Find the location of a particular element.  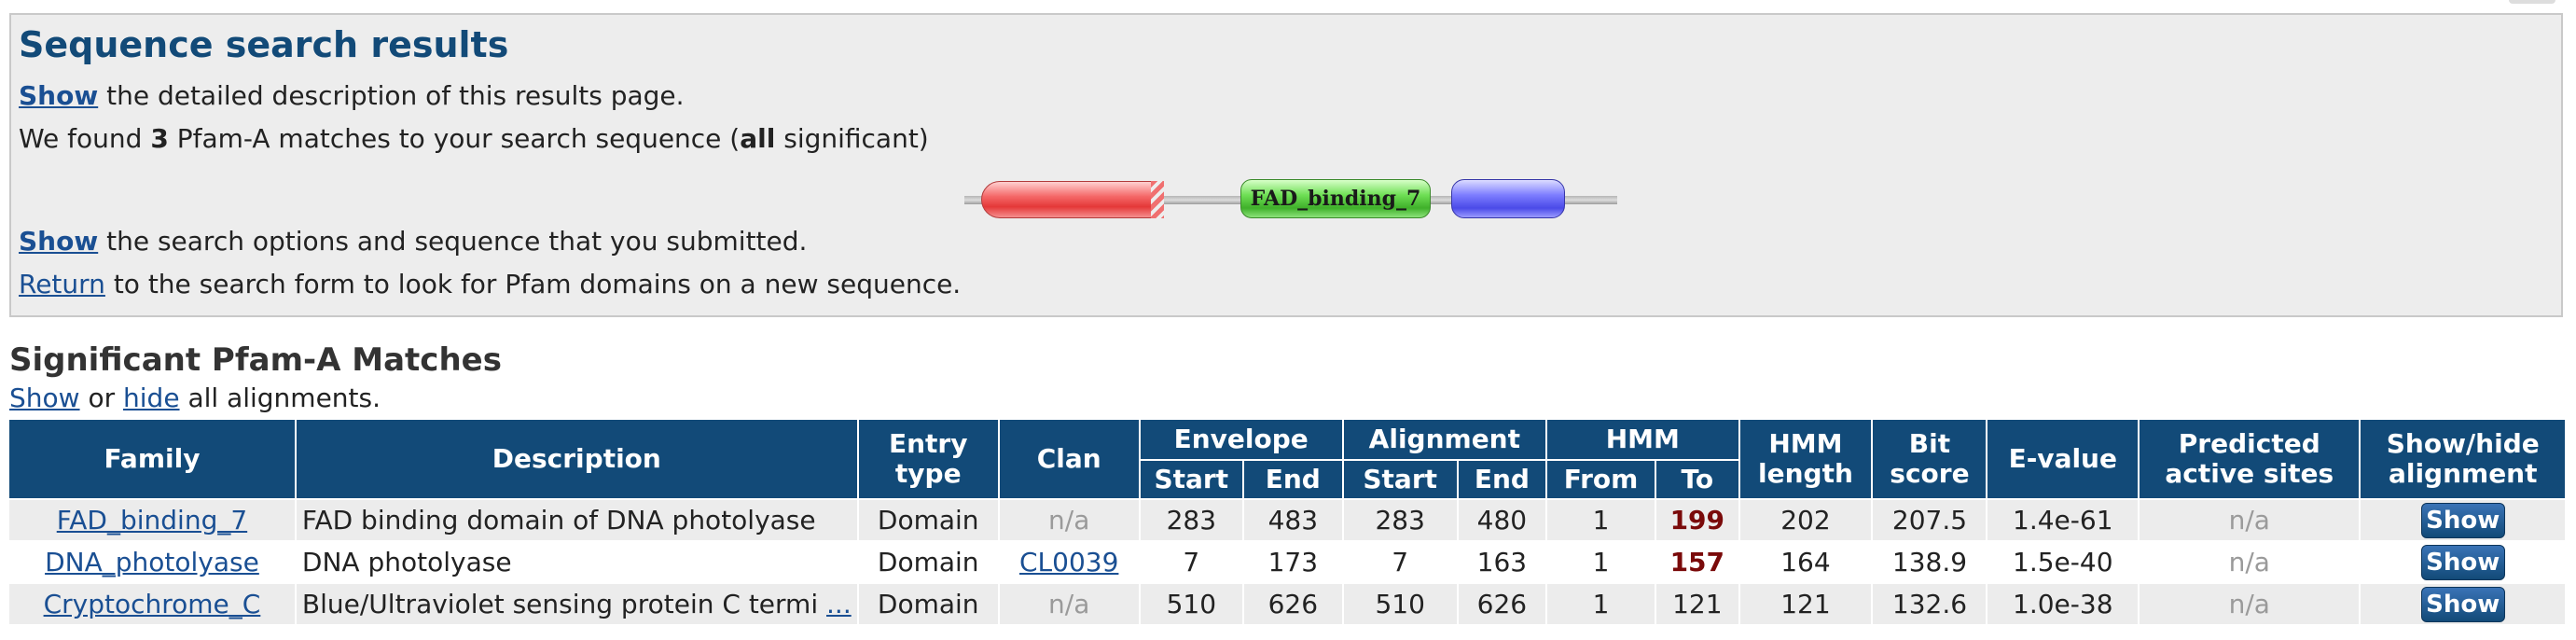

header-alignment: Alignment is located at coordinates (1444, 439).